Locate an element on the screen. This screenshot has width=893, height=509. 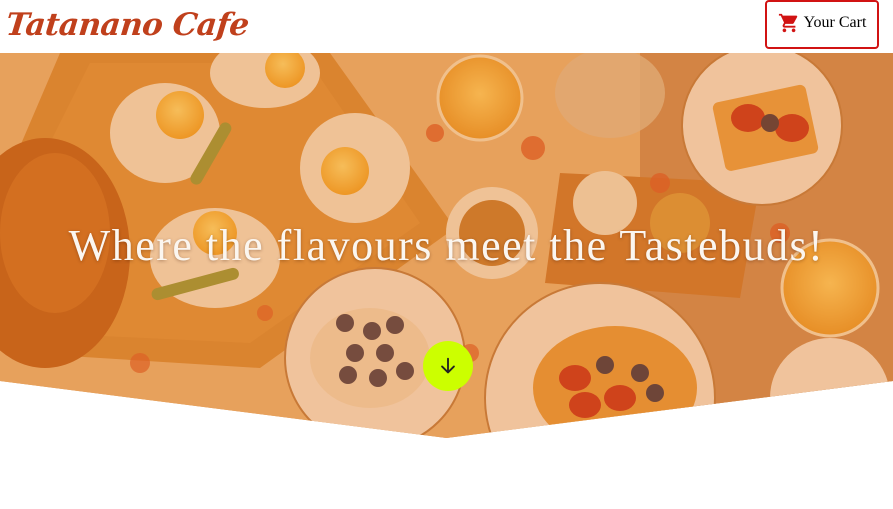
navbar: Tatanano Cafe Your Cart is located at coordinates (446, 26).